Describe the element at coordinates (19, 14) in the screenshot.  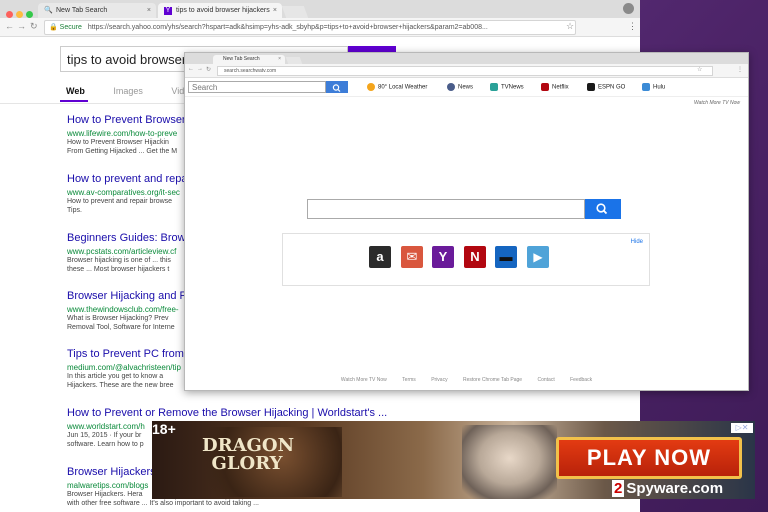
I see `minimize-window-button` at that location.